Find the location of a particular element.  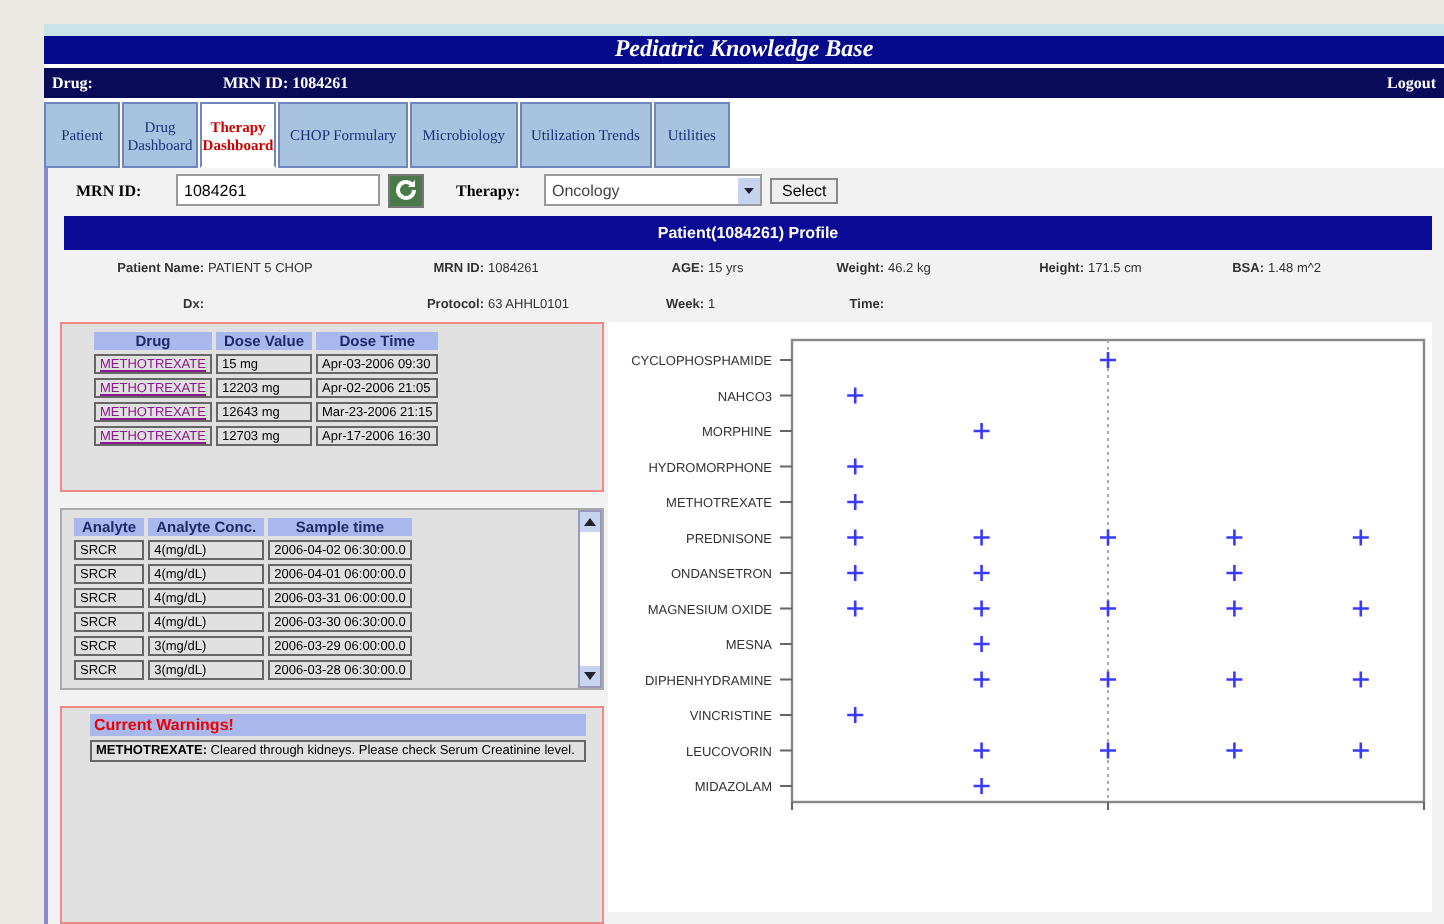

refresh-button is located at coordinates (406, 190).